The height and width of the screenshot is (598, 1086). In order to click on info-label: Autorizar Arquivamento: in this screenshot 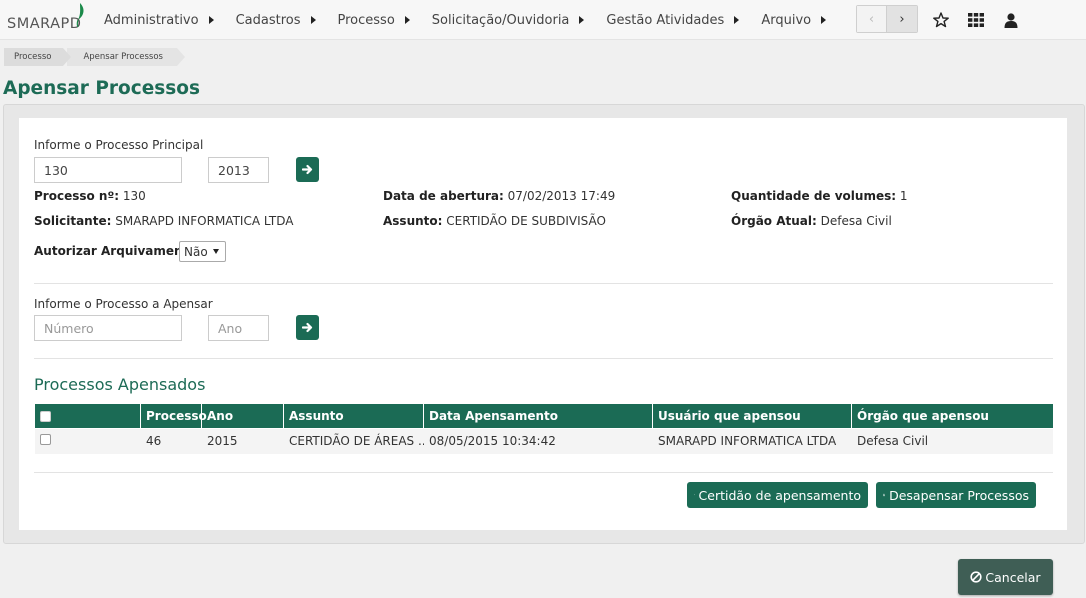, I will do `click(118, 251)`.